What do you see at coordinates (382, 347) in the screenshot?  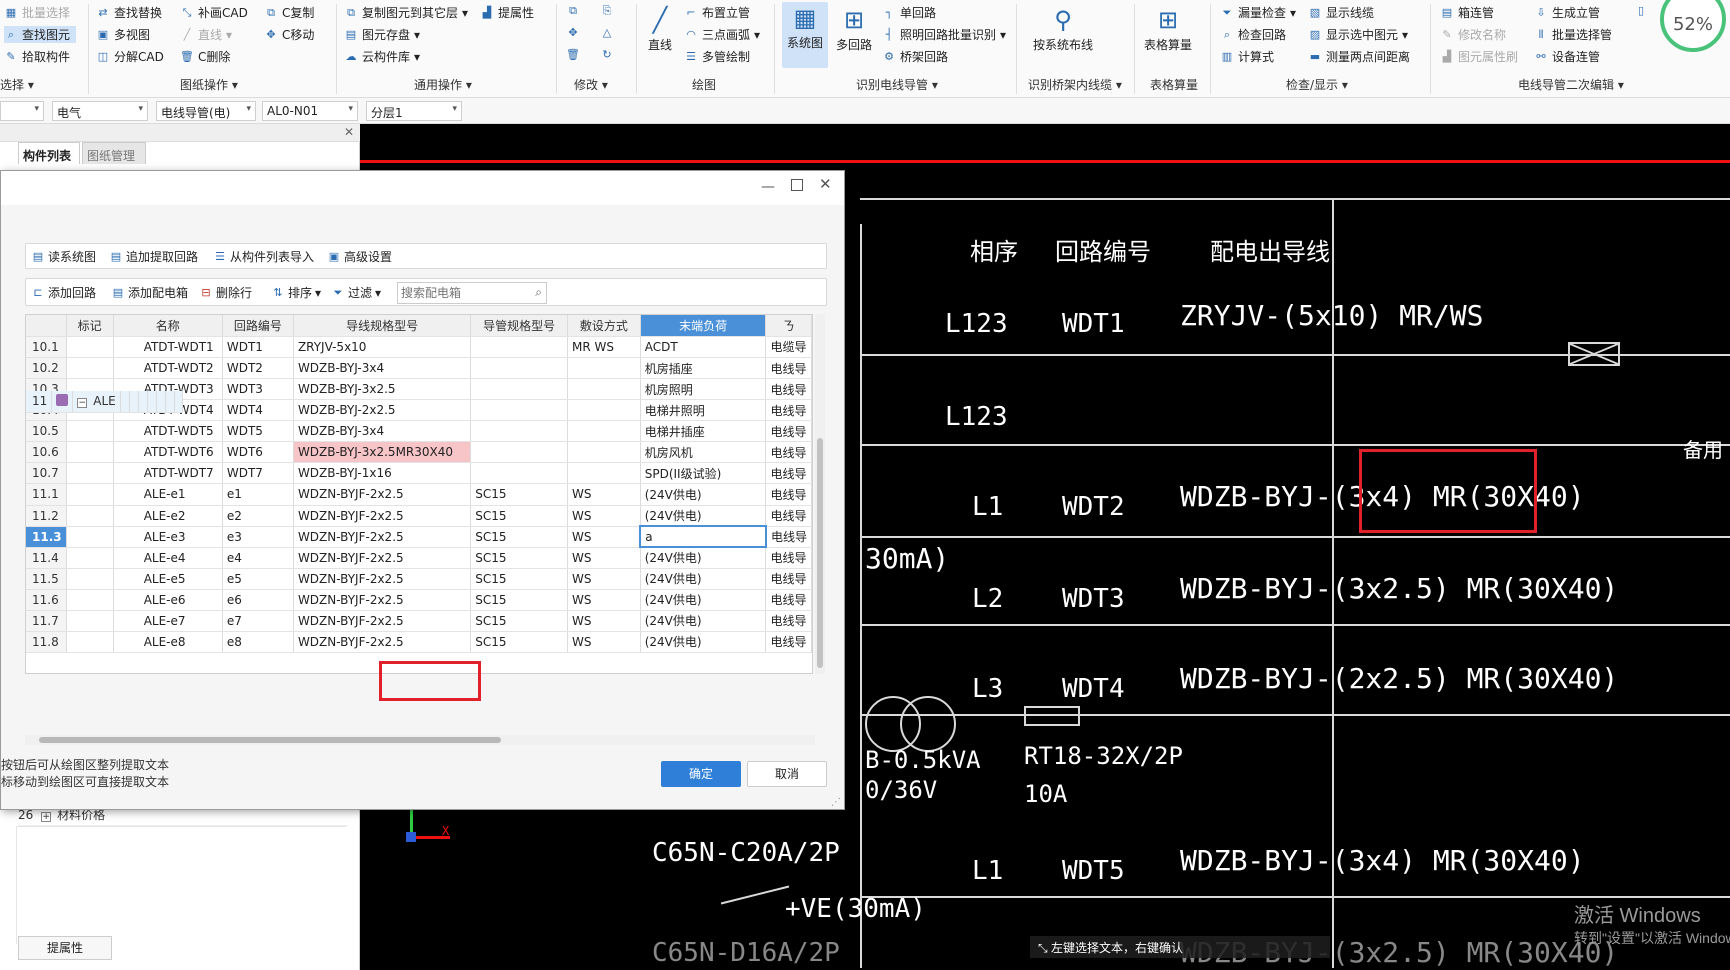 I see `wire-spec-cell: ZRYJV-5x10` at bounding box center [382, 347].